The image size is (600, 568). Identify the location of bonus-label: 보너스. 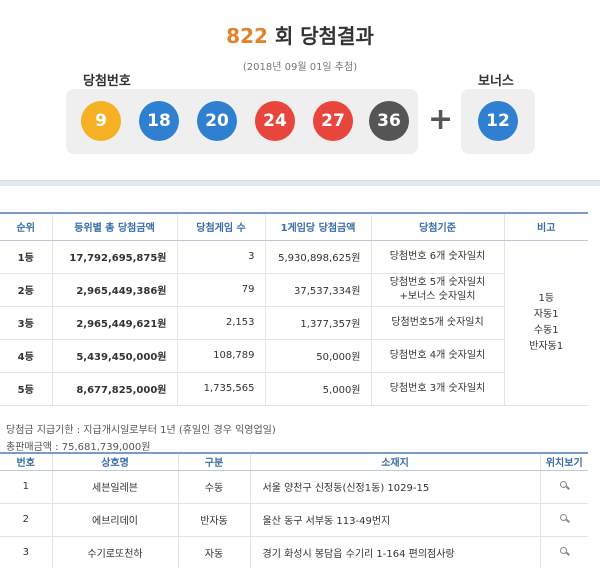
(496, 81).